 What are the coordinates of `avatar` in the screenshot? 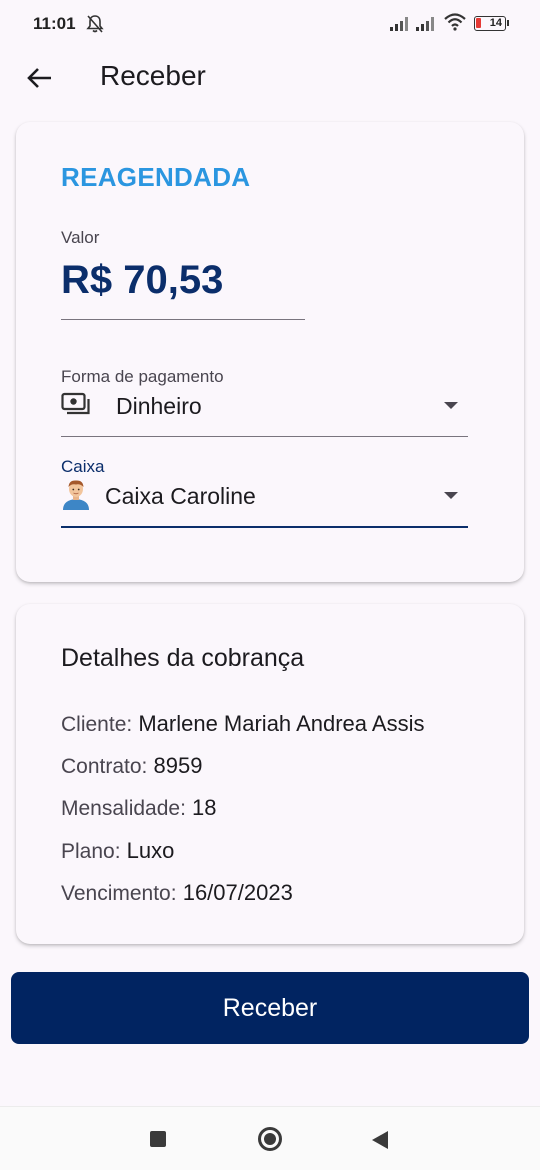 It's located at (76, 495).